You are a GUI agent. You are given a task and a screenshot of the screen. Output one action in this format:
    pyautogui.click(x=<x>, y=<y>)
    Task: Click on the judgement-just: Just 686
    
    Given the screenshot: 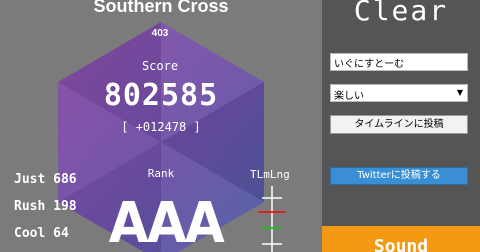 What is the action you would take?
    pyautogui.click(x=45, y=179)
    